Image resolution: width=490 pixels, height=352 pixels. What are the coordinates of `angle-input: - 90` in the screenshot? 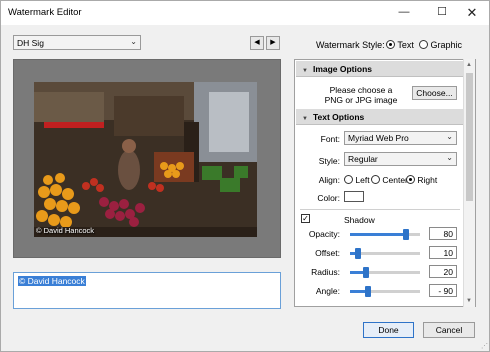 It's located at (443, 290).